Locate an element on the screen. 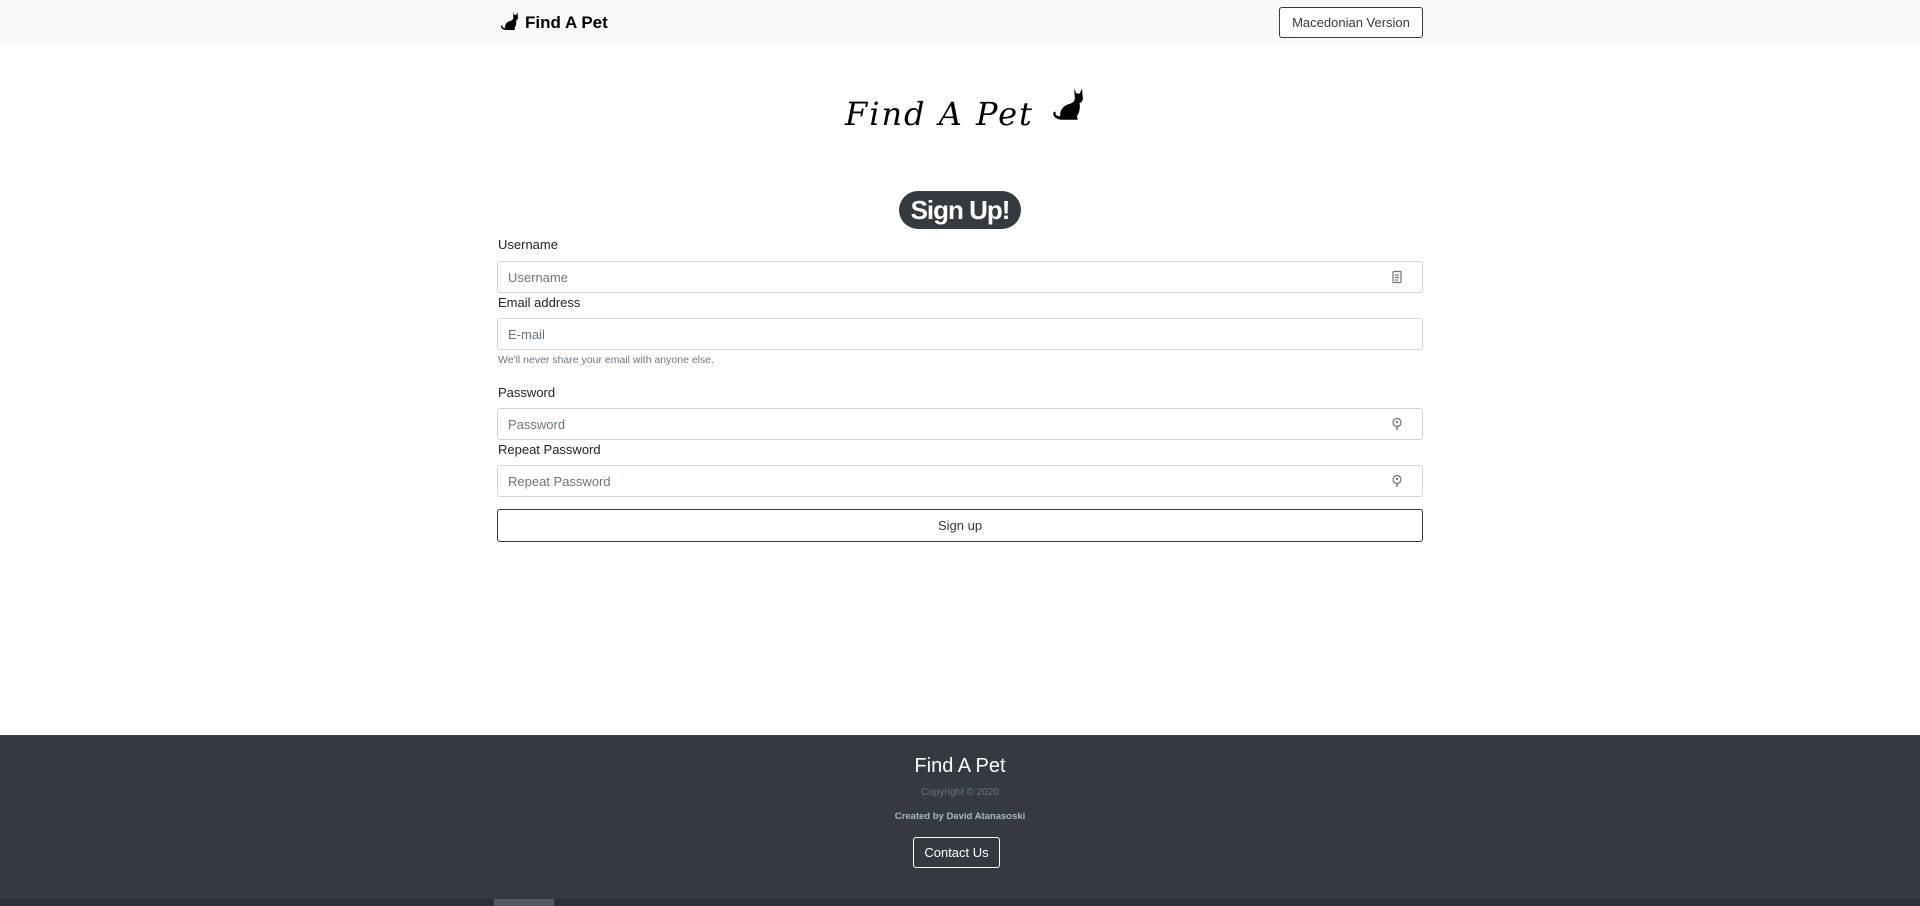 This screenshot has width=1920, height=906. copyright-text: Copyright © 2020 is located at coordinates (960, 792).